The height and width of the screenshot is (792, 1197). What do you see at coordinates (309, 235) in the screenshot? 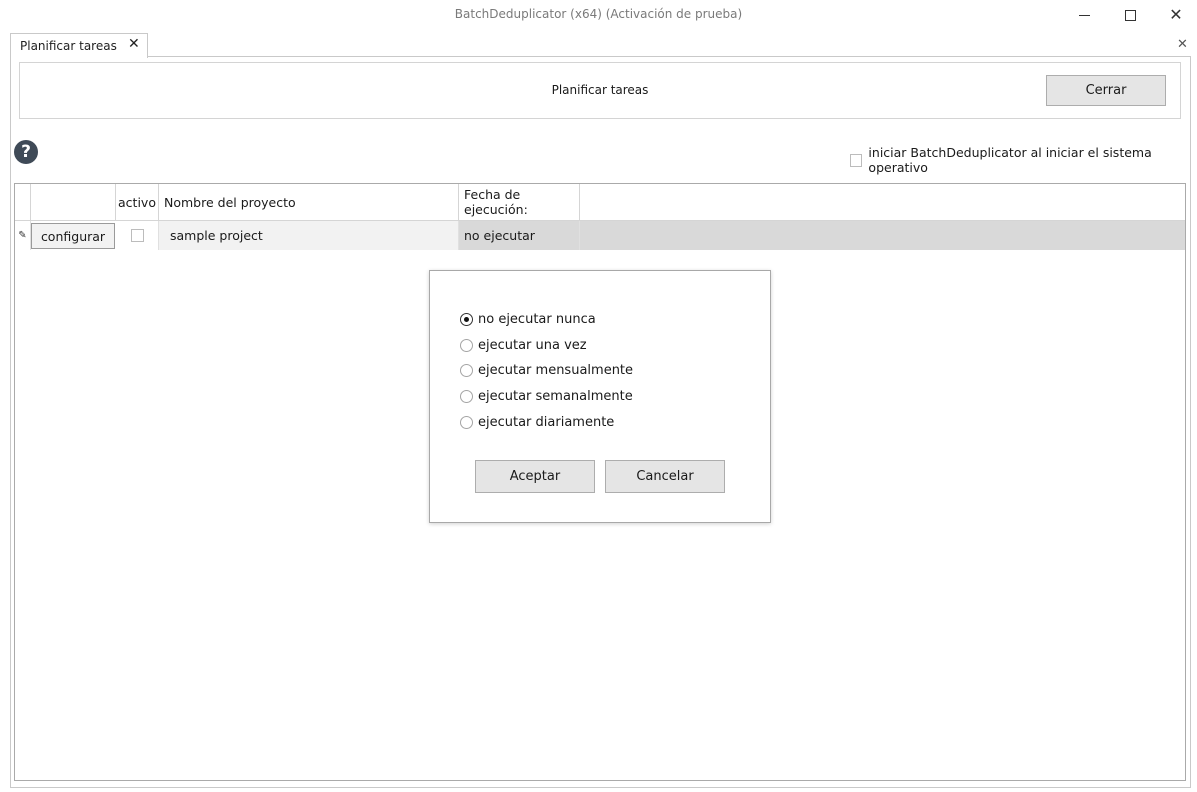
I see `table-cell-project-name: sample project` at bounding box center [309, 235].